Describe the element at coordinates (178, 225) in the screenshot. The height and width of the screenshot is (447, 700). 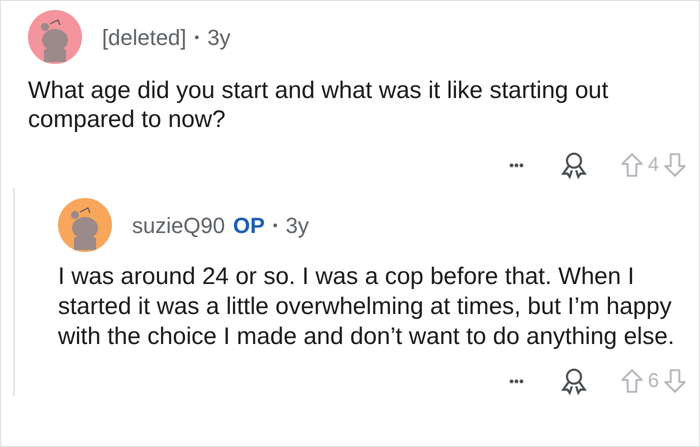
I see `username: suzieQ90` at that location.